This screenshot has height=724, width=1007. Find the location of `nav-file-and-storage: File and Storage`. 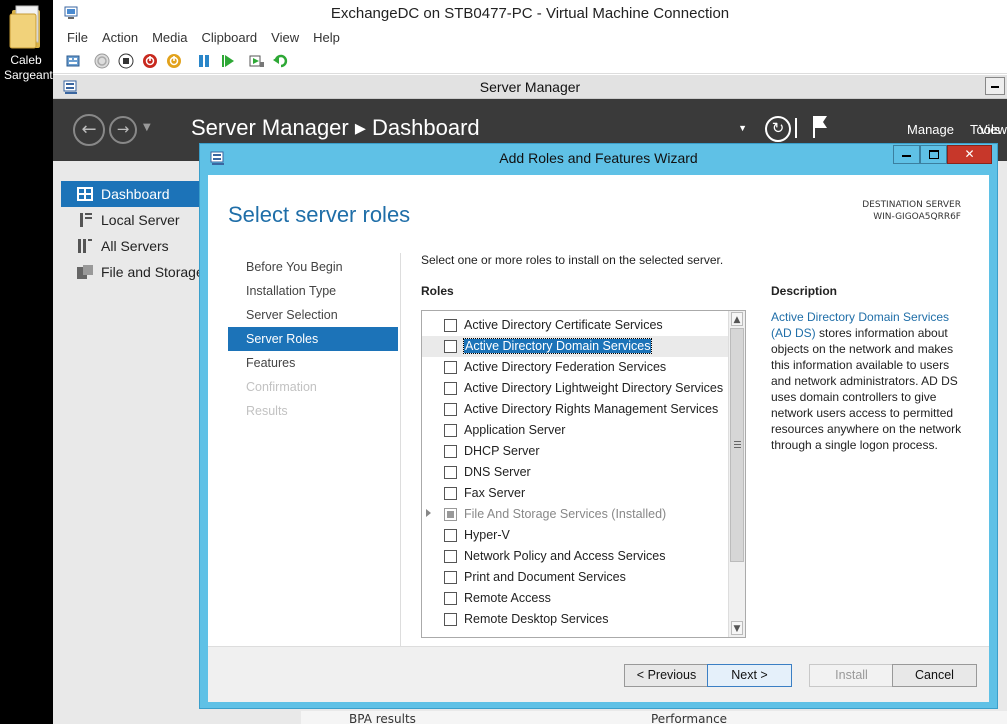

nav-file-and-storage: File and Storage is located at coordinates (135, 272).